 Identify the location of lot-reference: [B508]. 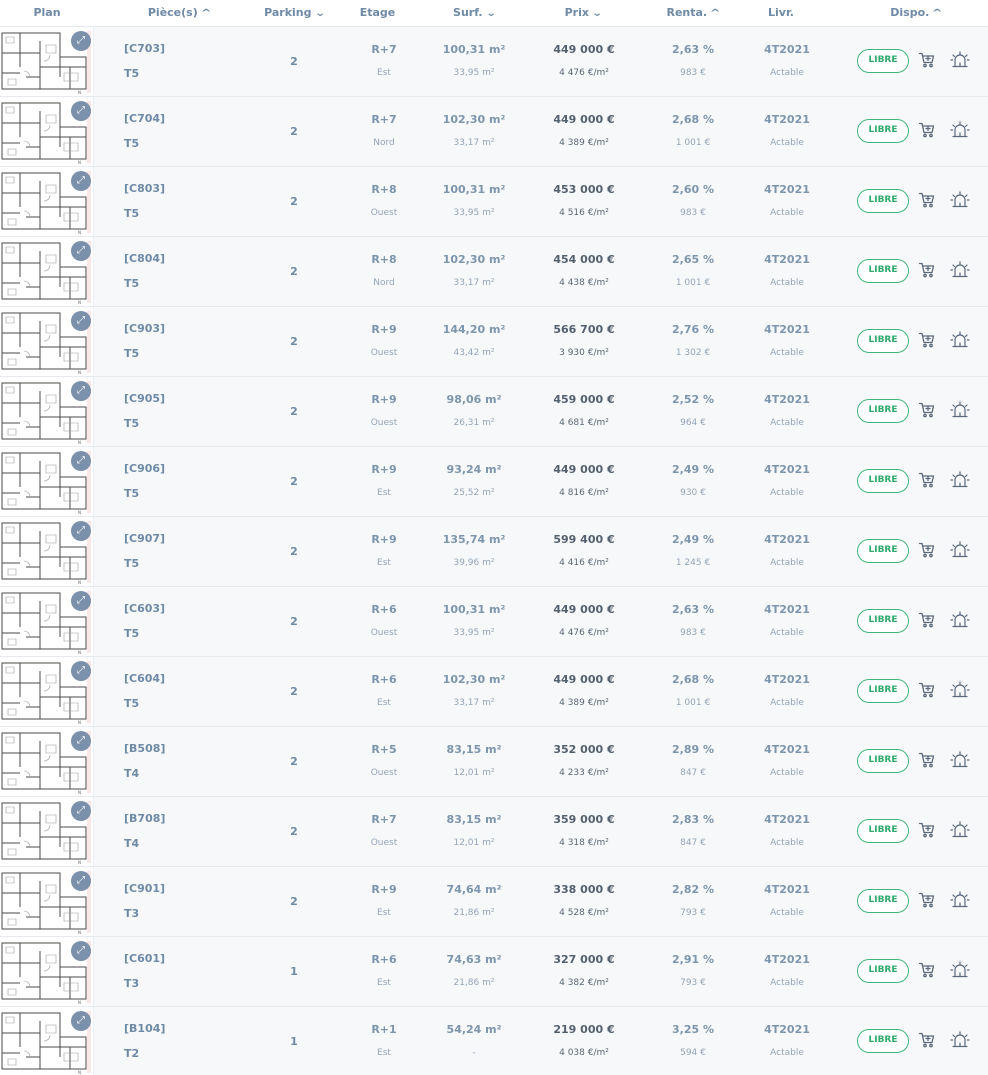
(144, 748).